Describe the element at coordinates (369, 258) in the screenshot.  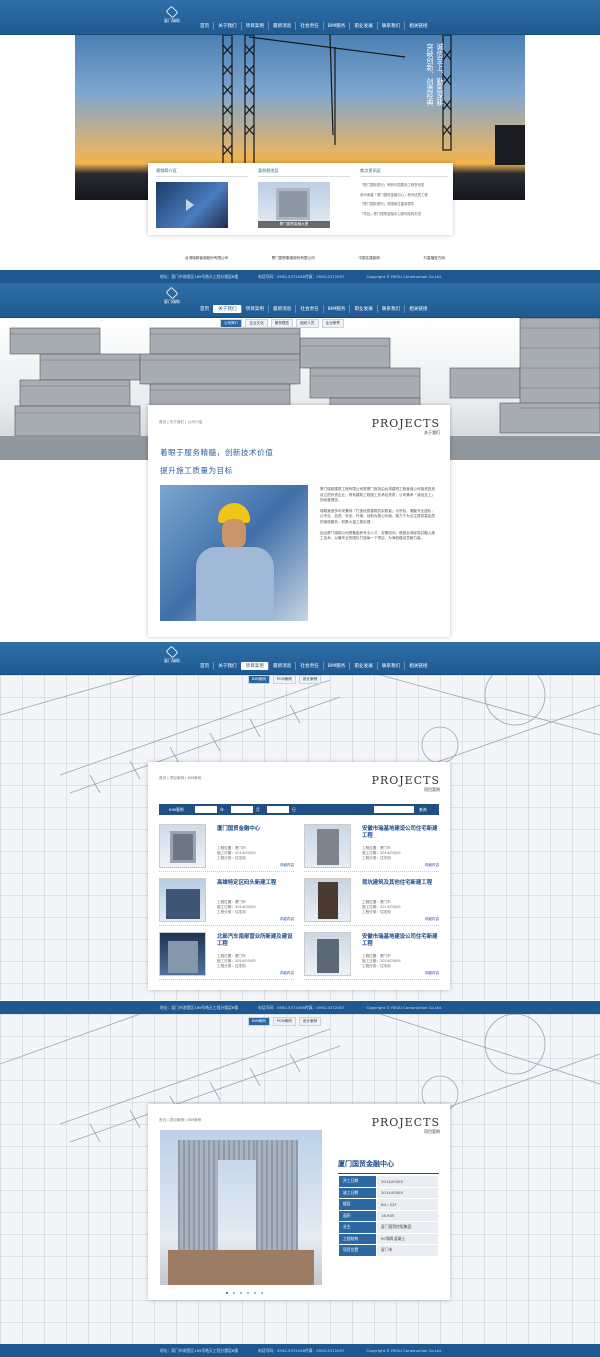
I see `partner-link-3: 中国住建部网` at that location.